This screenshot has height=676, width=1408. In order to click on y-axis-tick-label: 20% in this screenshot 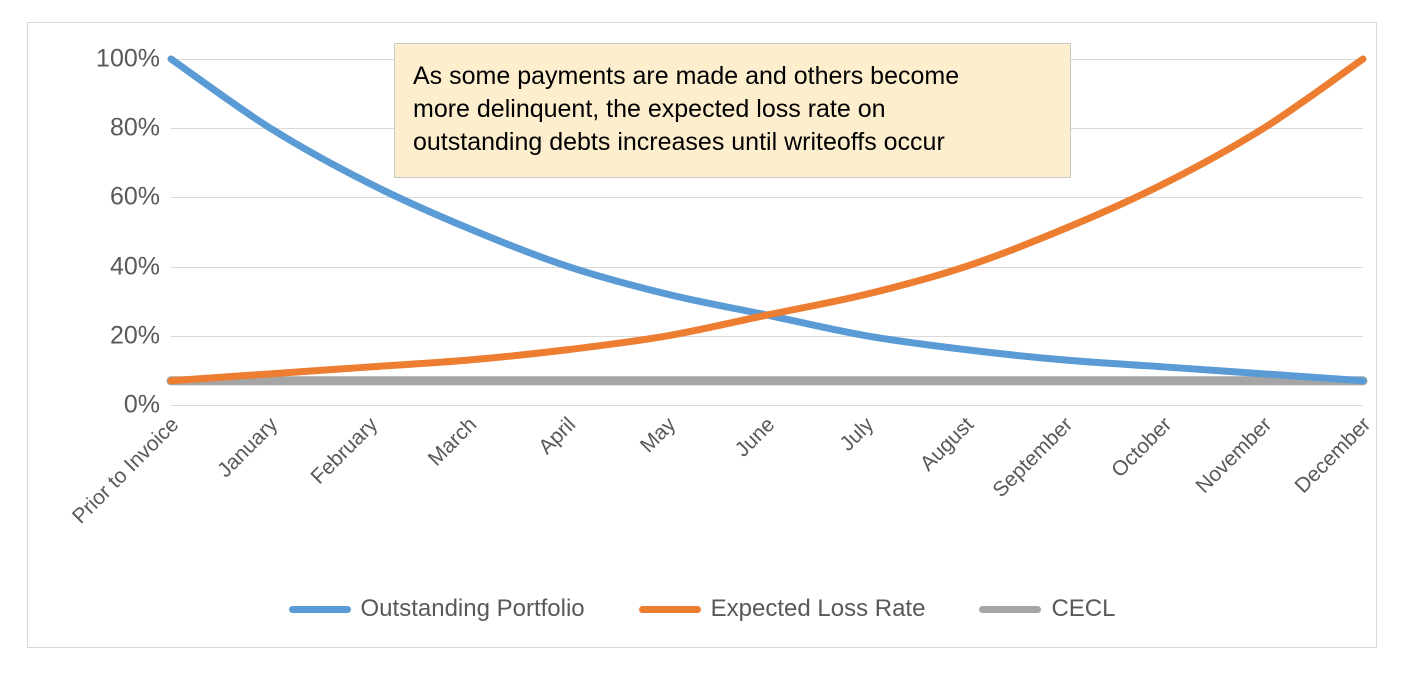, I will do `click(134, 335)`.